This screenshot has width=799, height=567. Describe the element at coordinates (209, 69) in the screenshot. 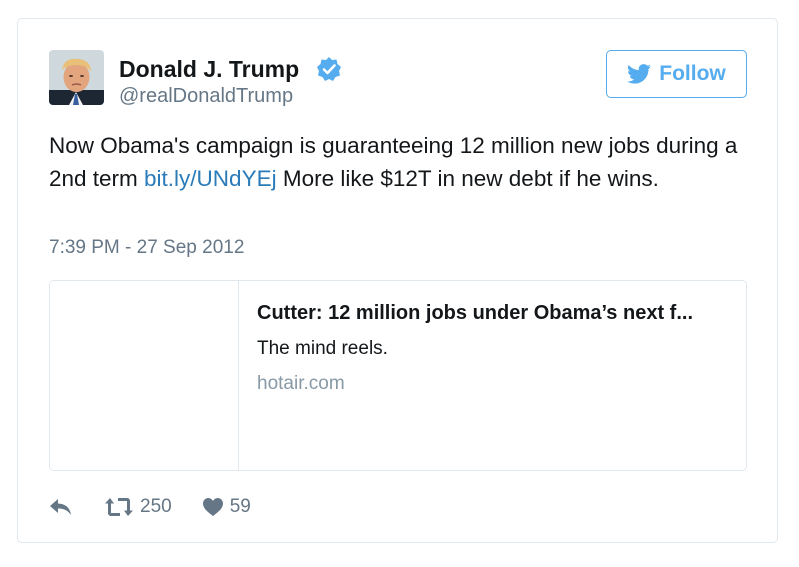

I see `author-name: Donald J. Trump` at that location.